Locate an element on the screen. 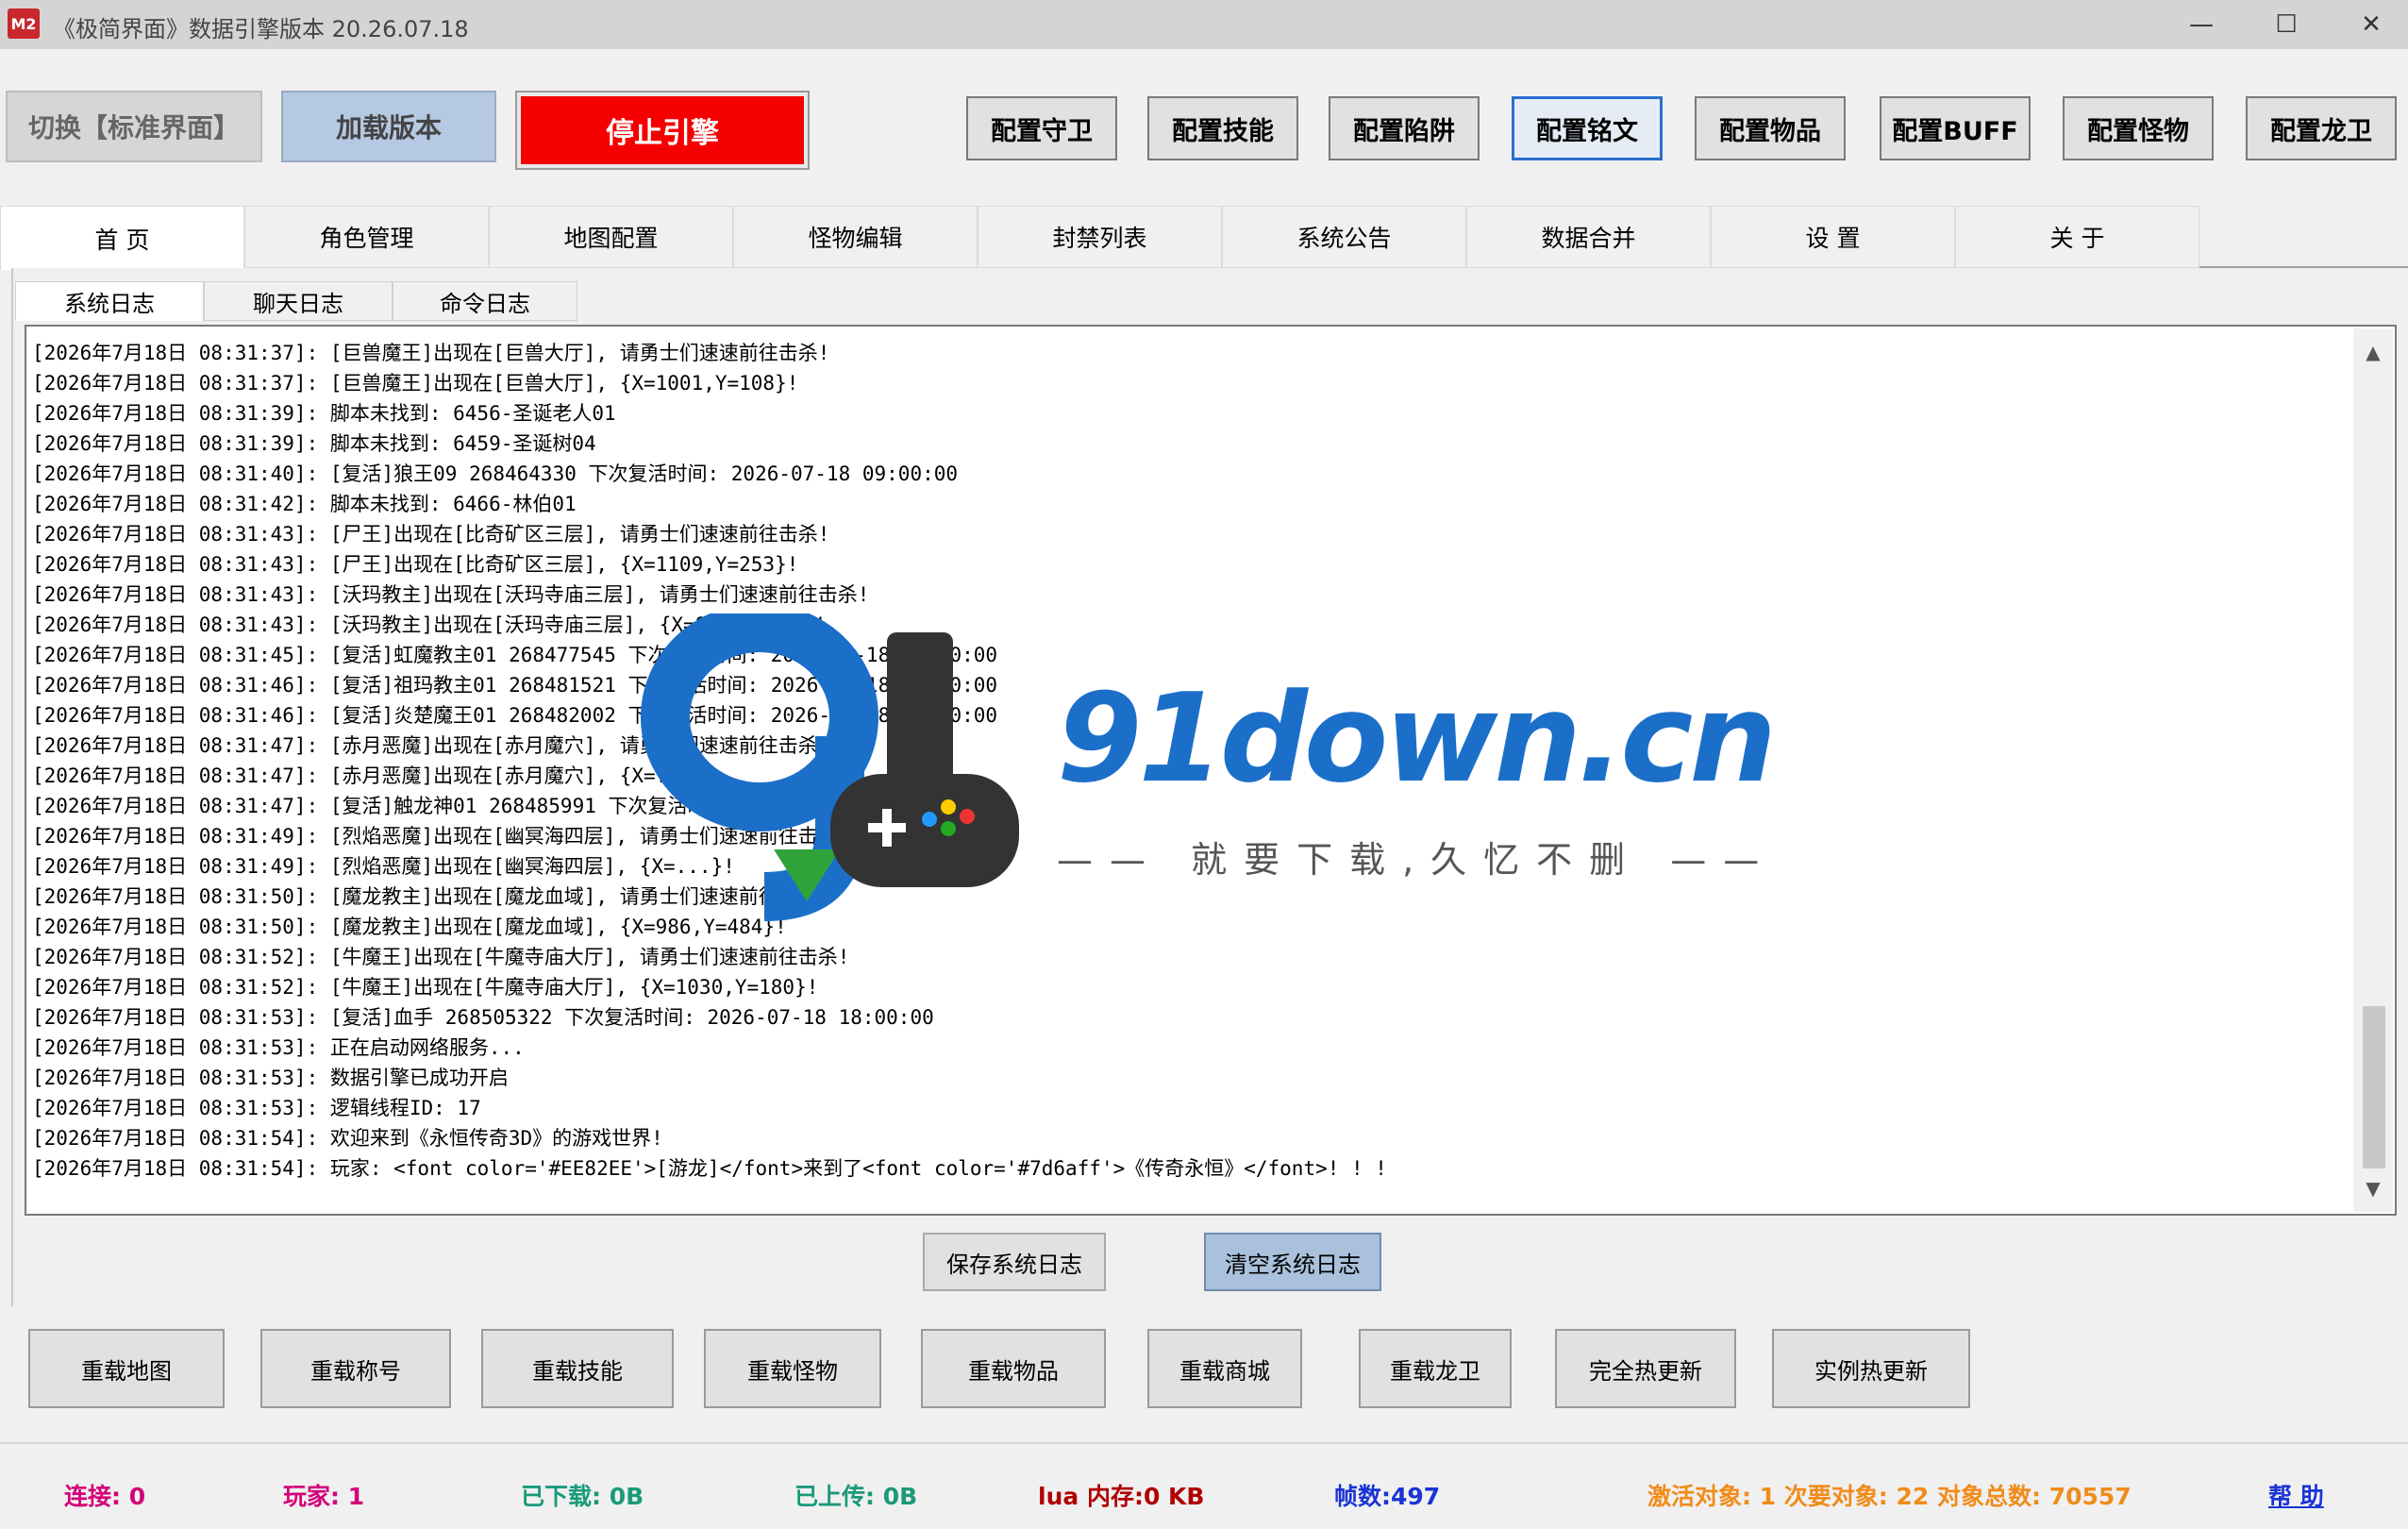 This screenshot has height=1529, width=2408. close-button: ✕ is located at coordinates (2368, 24).